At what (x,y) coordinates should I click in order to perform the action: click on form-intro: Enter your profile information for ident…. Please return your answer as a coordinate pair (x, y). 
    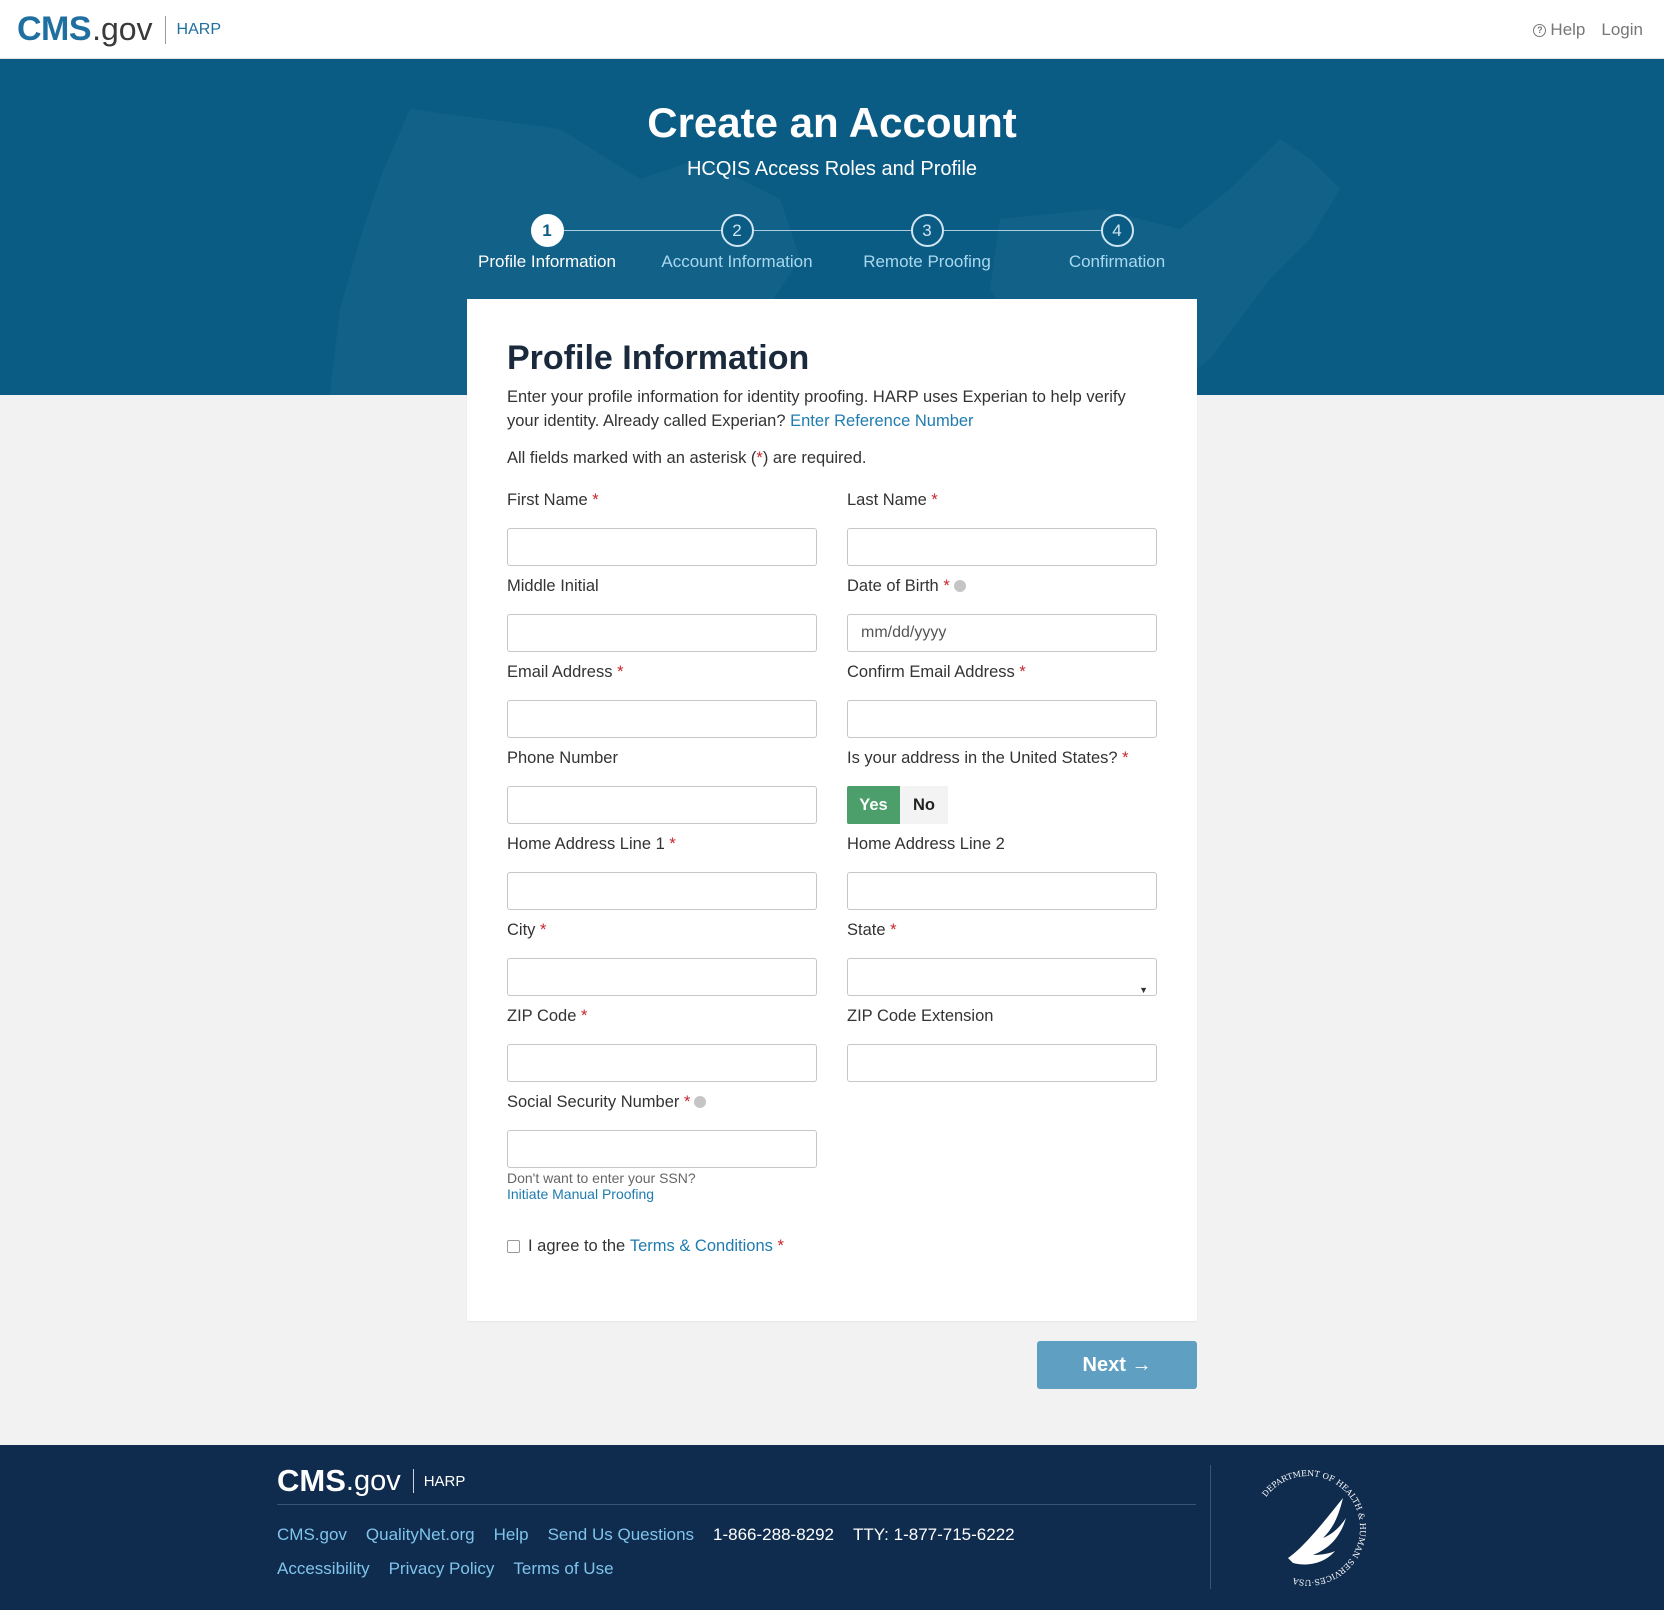
    Looking at the image, I should click on (832, 409).